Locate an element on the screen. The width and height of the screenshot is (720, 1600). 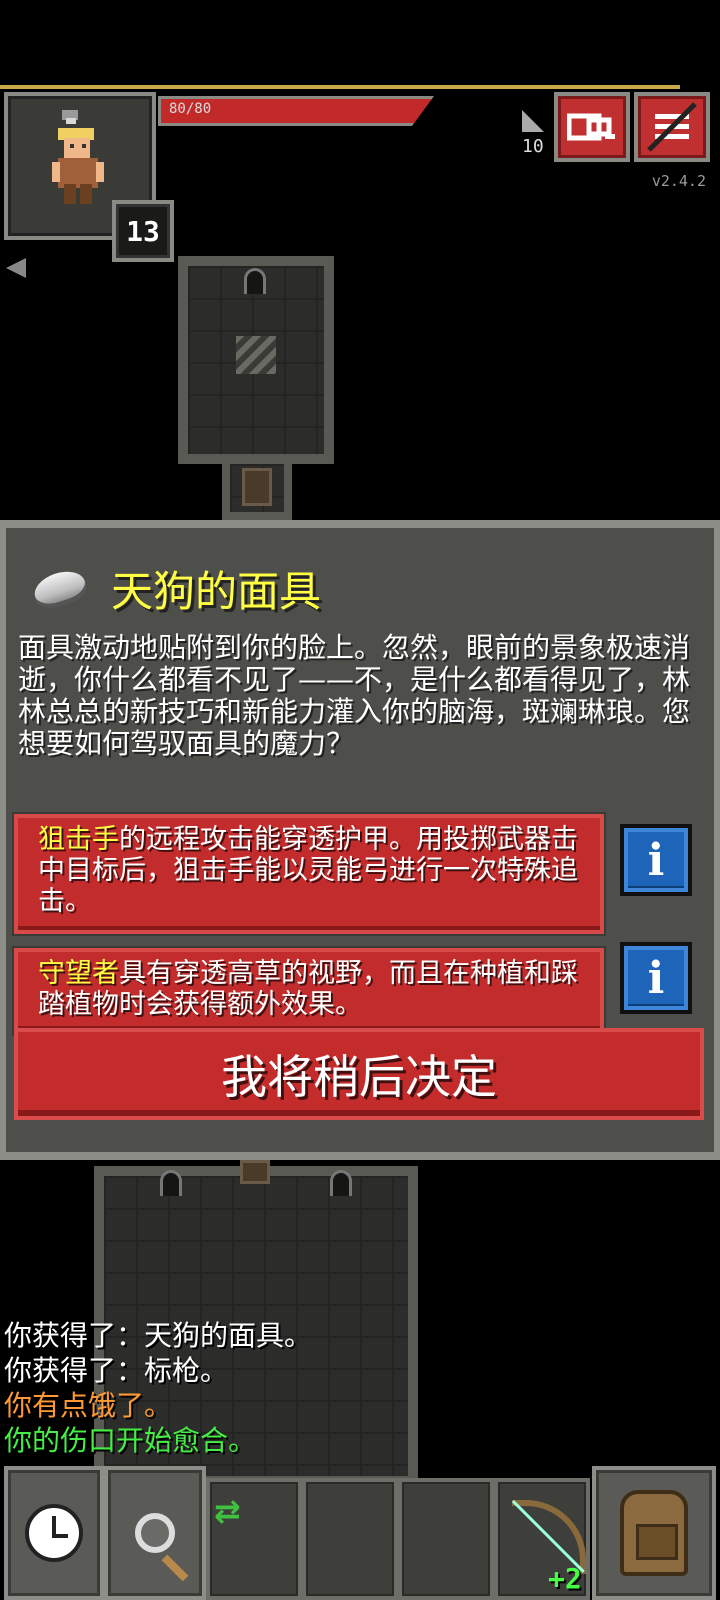
menu-button is located at coordinates (672, 127).